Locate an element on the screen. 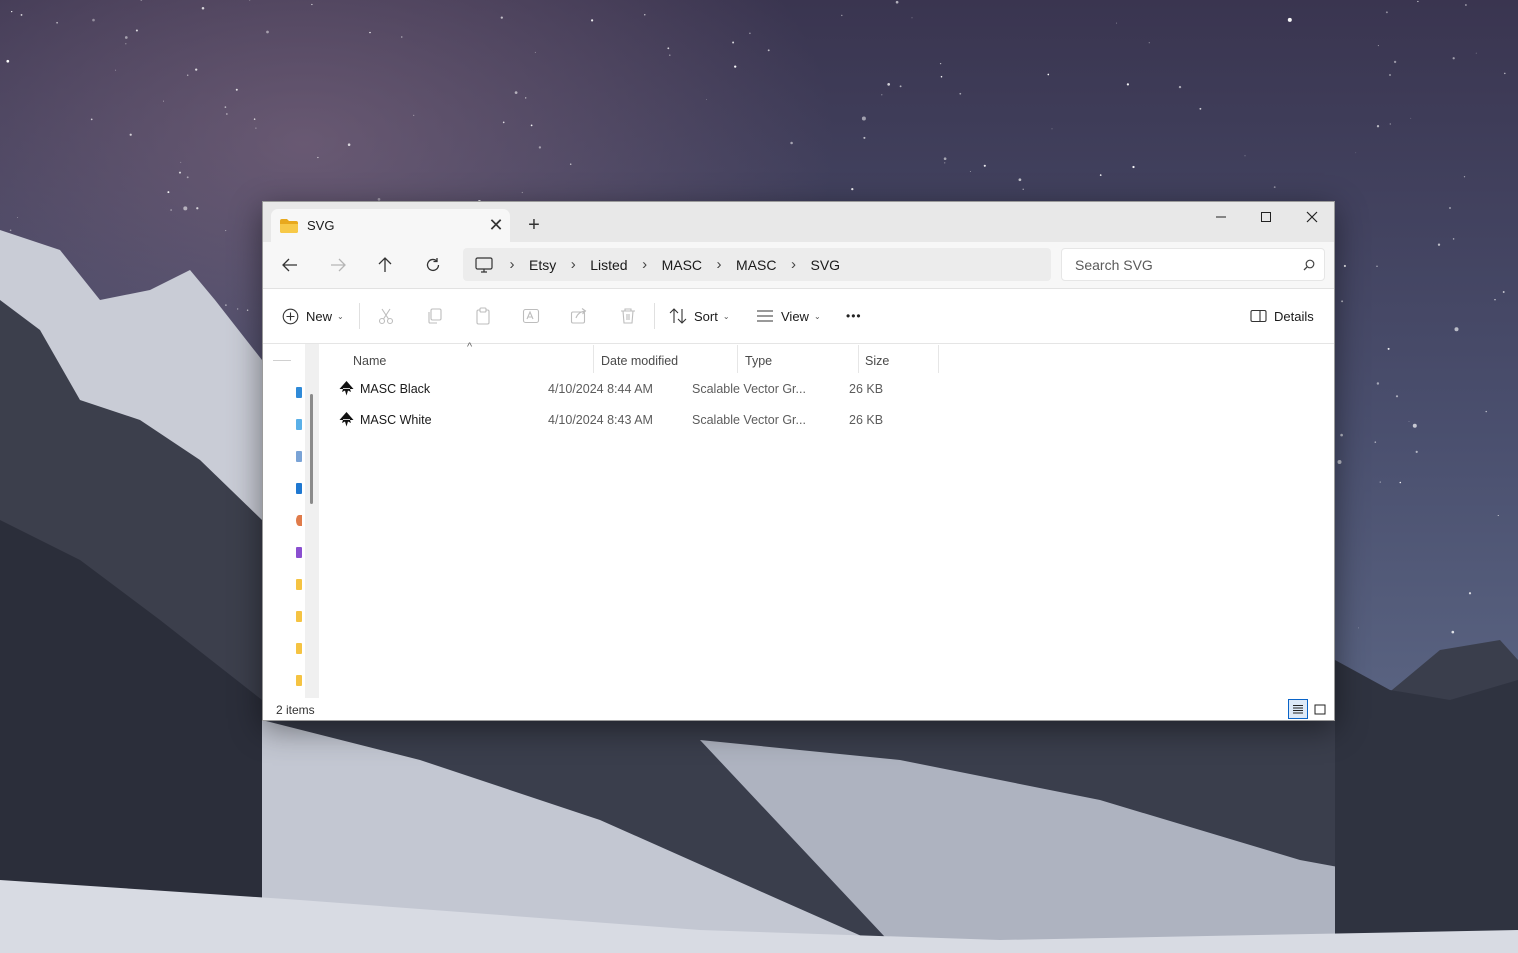  breadcrumb-etsy: Etsy is located at coordinates (542, 265).